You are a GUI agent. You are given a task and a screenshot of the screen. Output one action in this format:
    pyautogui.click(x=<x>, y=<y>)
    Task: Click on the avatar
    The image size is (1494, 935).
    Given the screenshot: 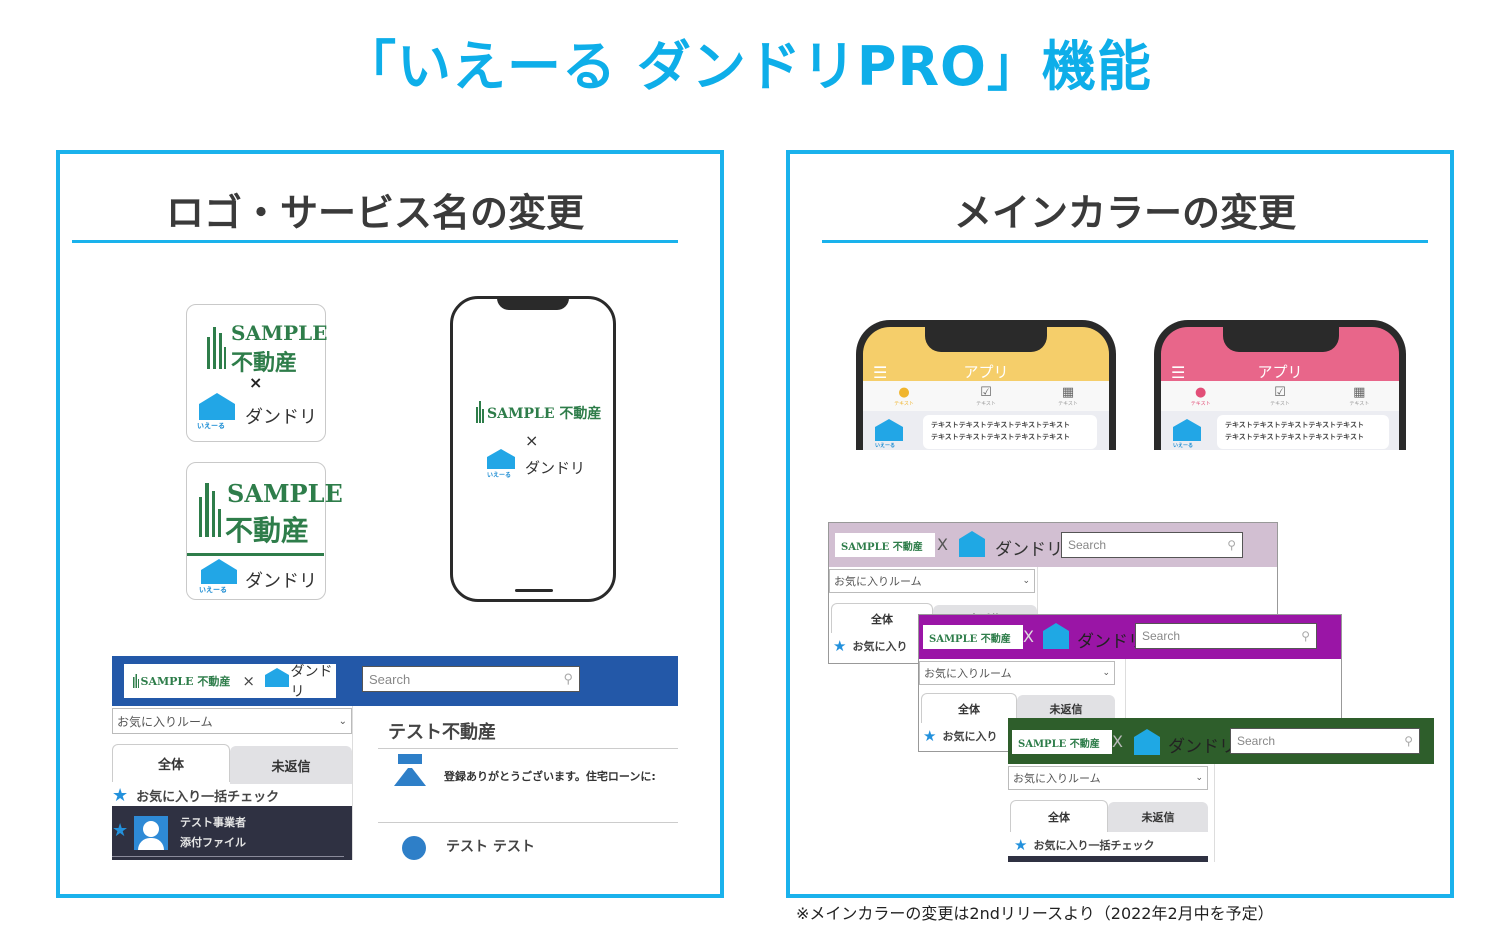 What is the action you would take?
    pyautogui.click(x=151, y=833)
    